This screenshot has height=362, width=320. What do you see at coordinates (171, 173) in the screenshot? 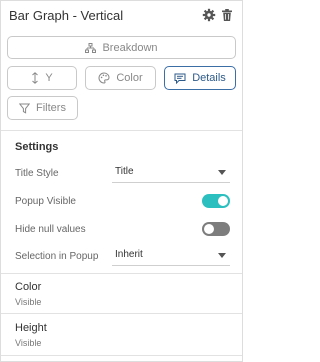
I see `title-style-select: Title` at bounding box center [171, 173].